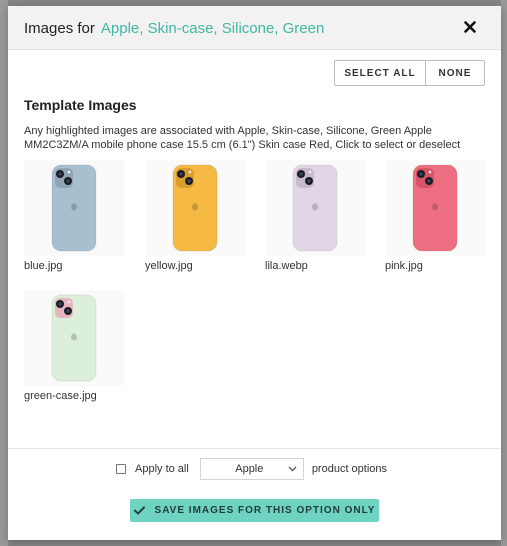 This screenshot has height=546, width=507. I want to click on brand-select: Apple, so click(251, 469).